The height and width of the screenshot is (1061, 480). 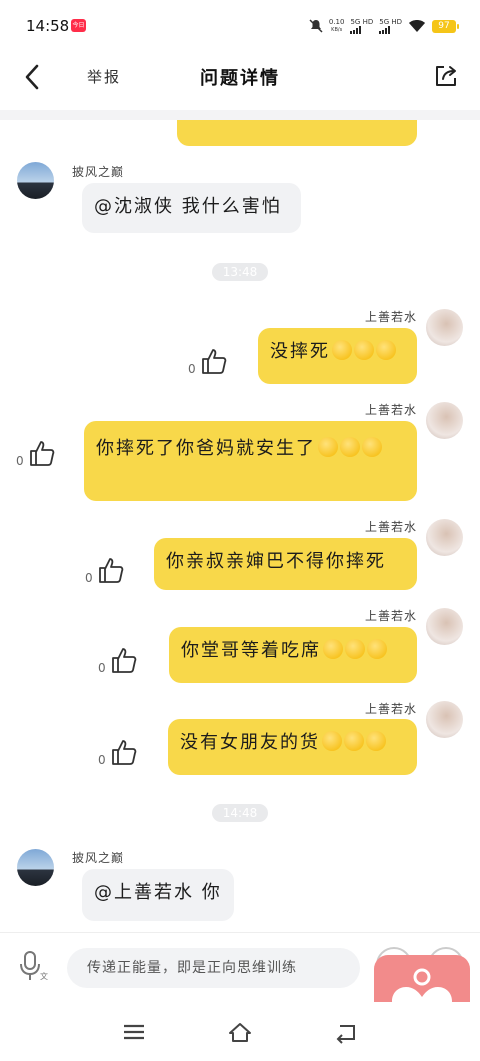 I want to click on chat-bubble: 你堂哥等着吃席, so click(x=293, y=655).